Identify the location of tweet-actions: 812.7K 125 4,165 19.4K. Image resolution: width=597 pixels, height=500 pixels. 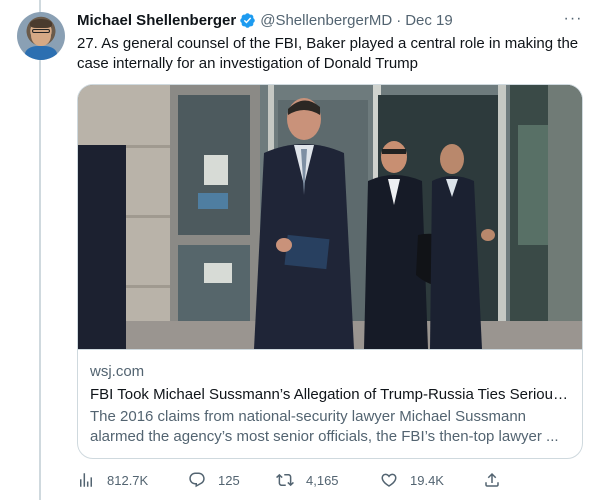
(317, 480).